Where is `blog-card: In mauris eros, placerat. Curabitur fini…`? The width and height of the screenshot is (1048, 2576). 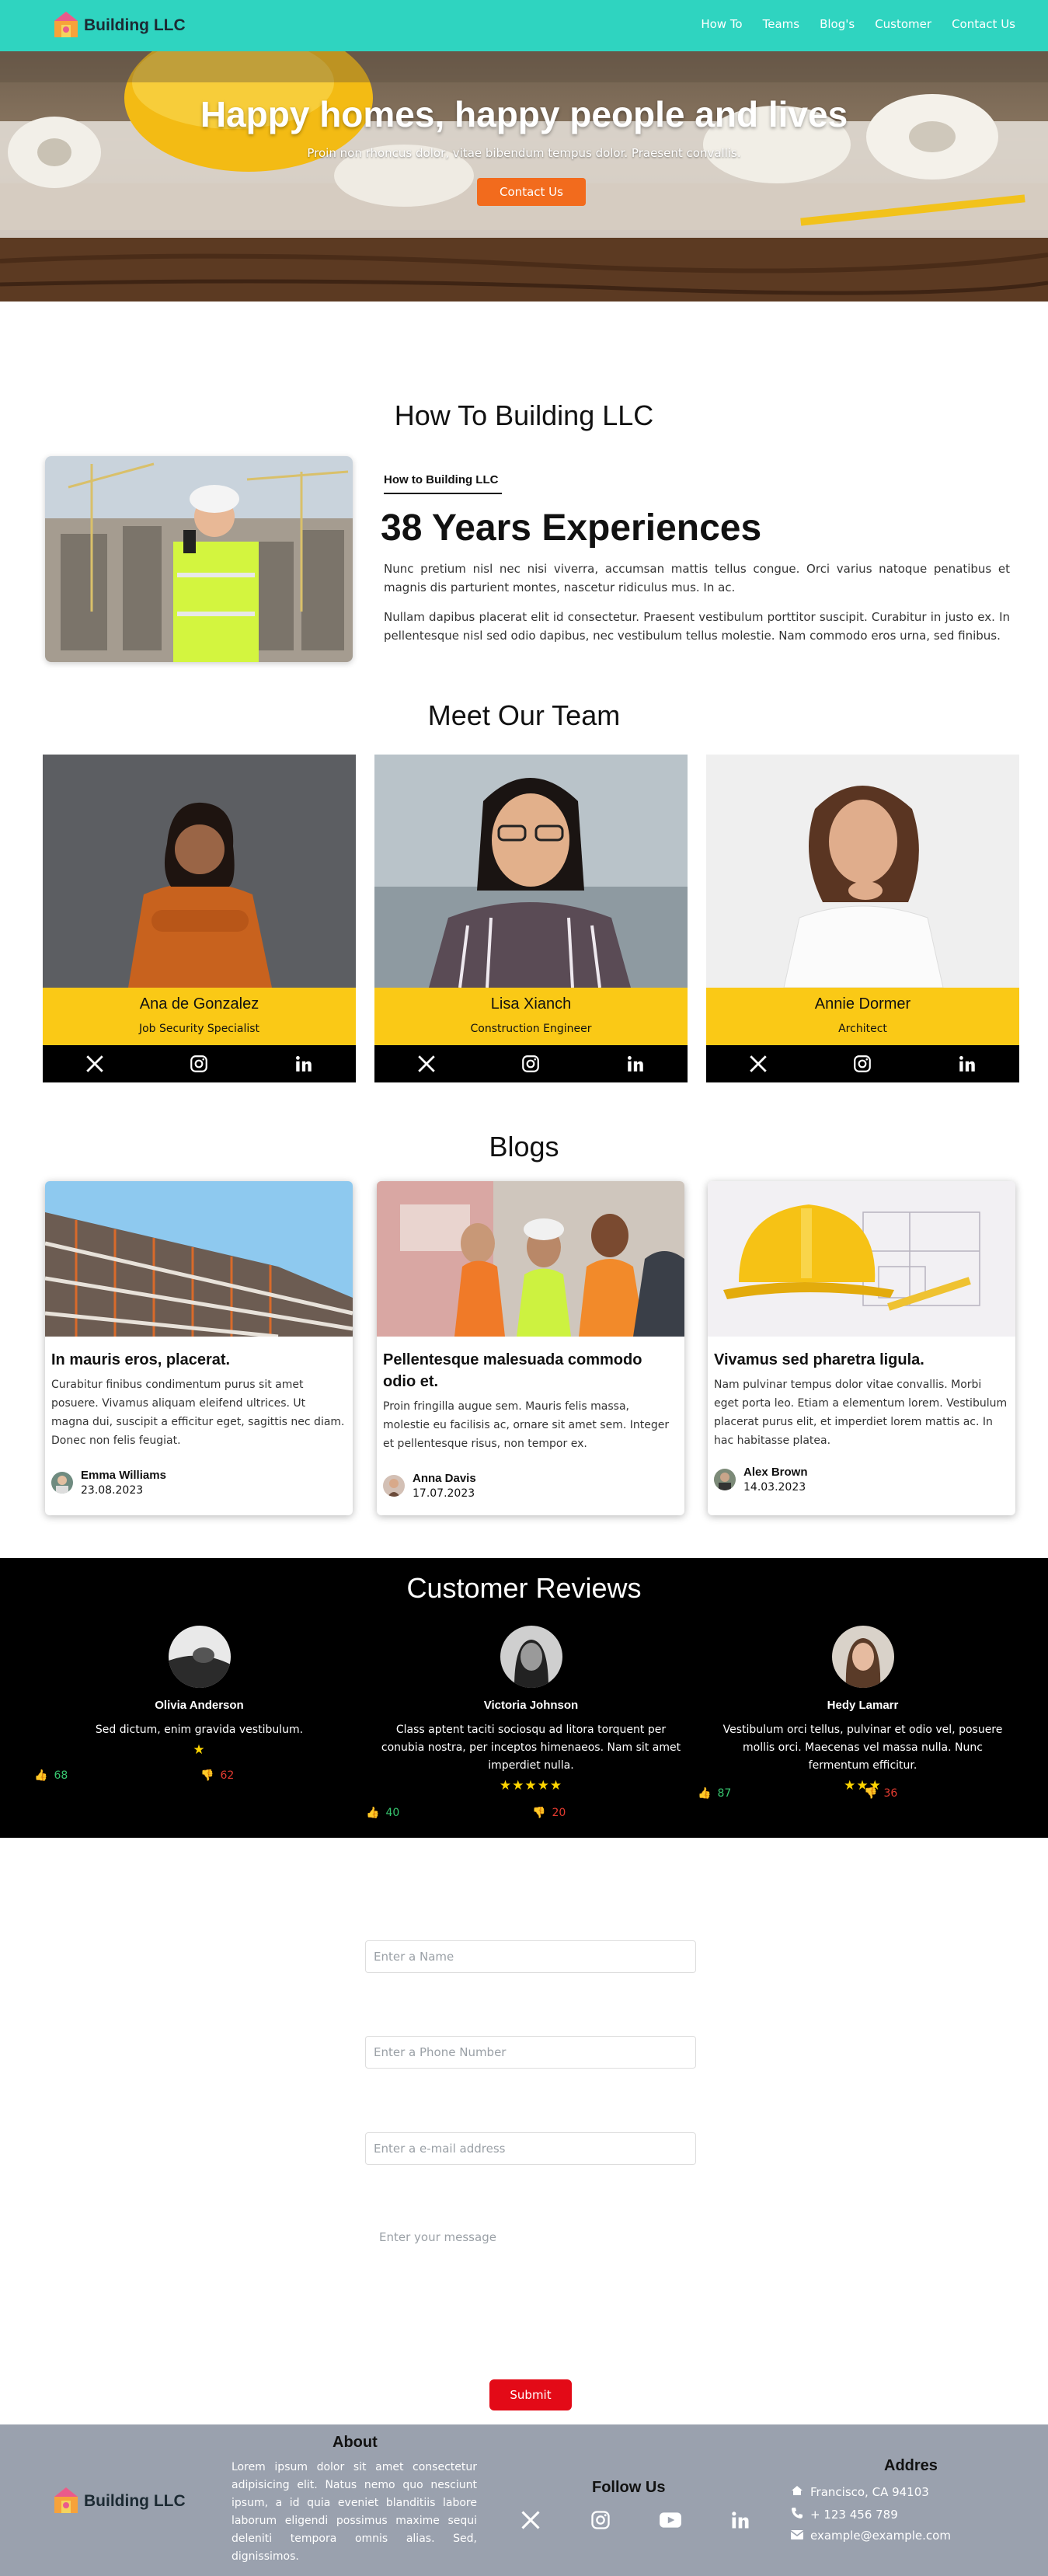 blog-card: In mauris eros, placerat. Curabitur fini… is located at coordinates (199, 1348).